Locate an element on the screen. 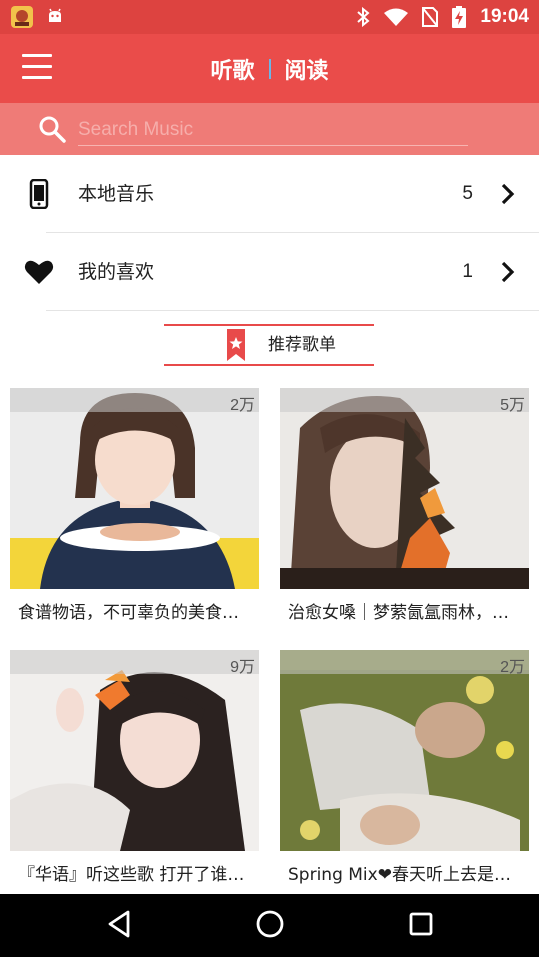 The image size is (539, 957). favorites-label: 我的喜欢 is located at coordinates (116, 272).